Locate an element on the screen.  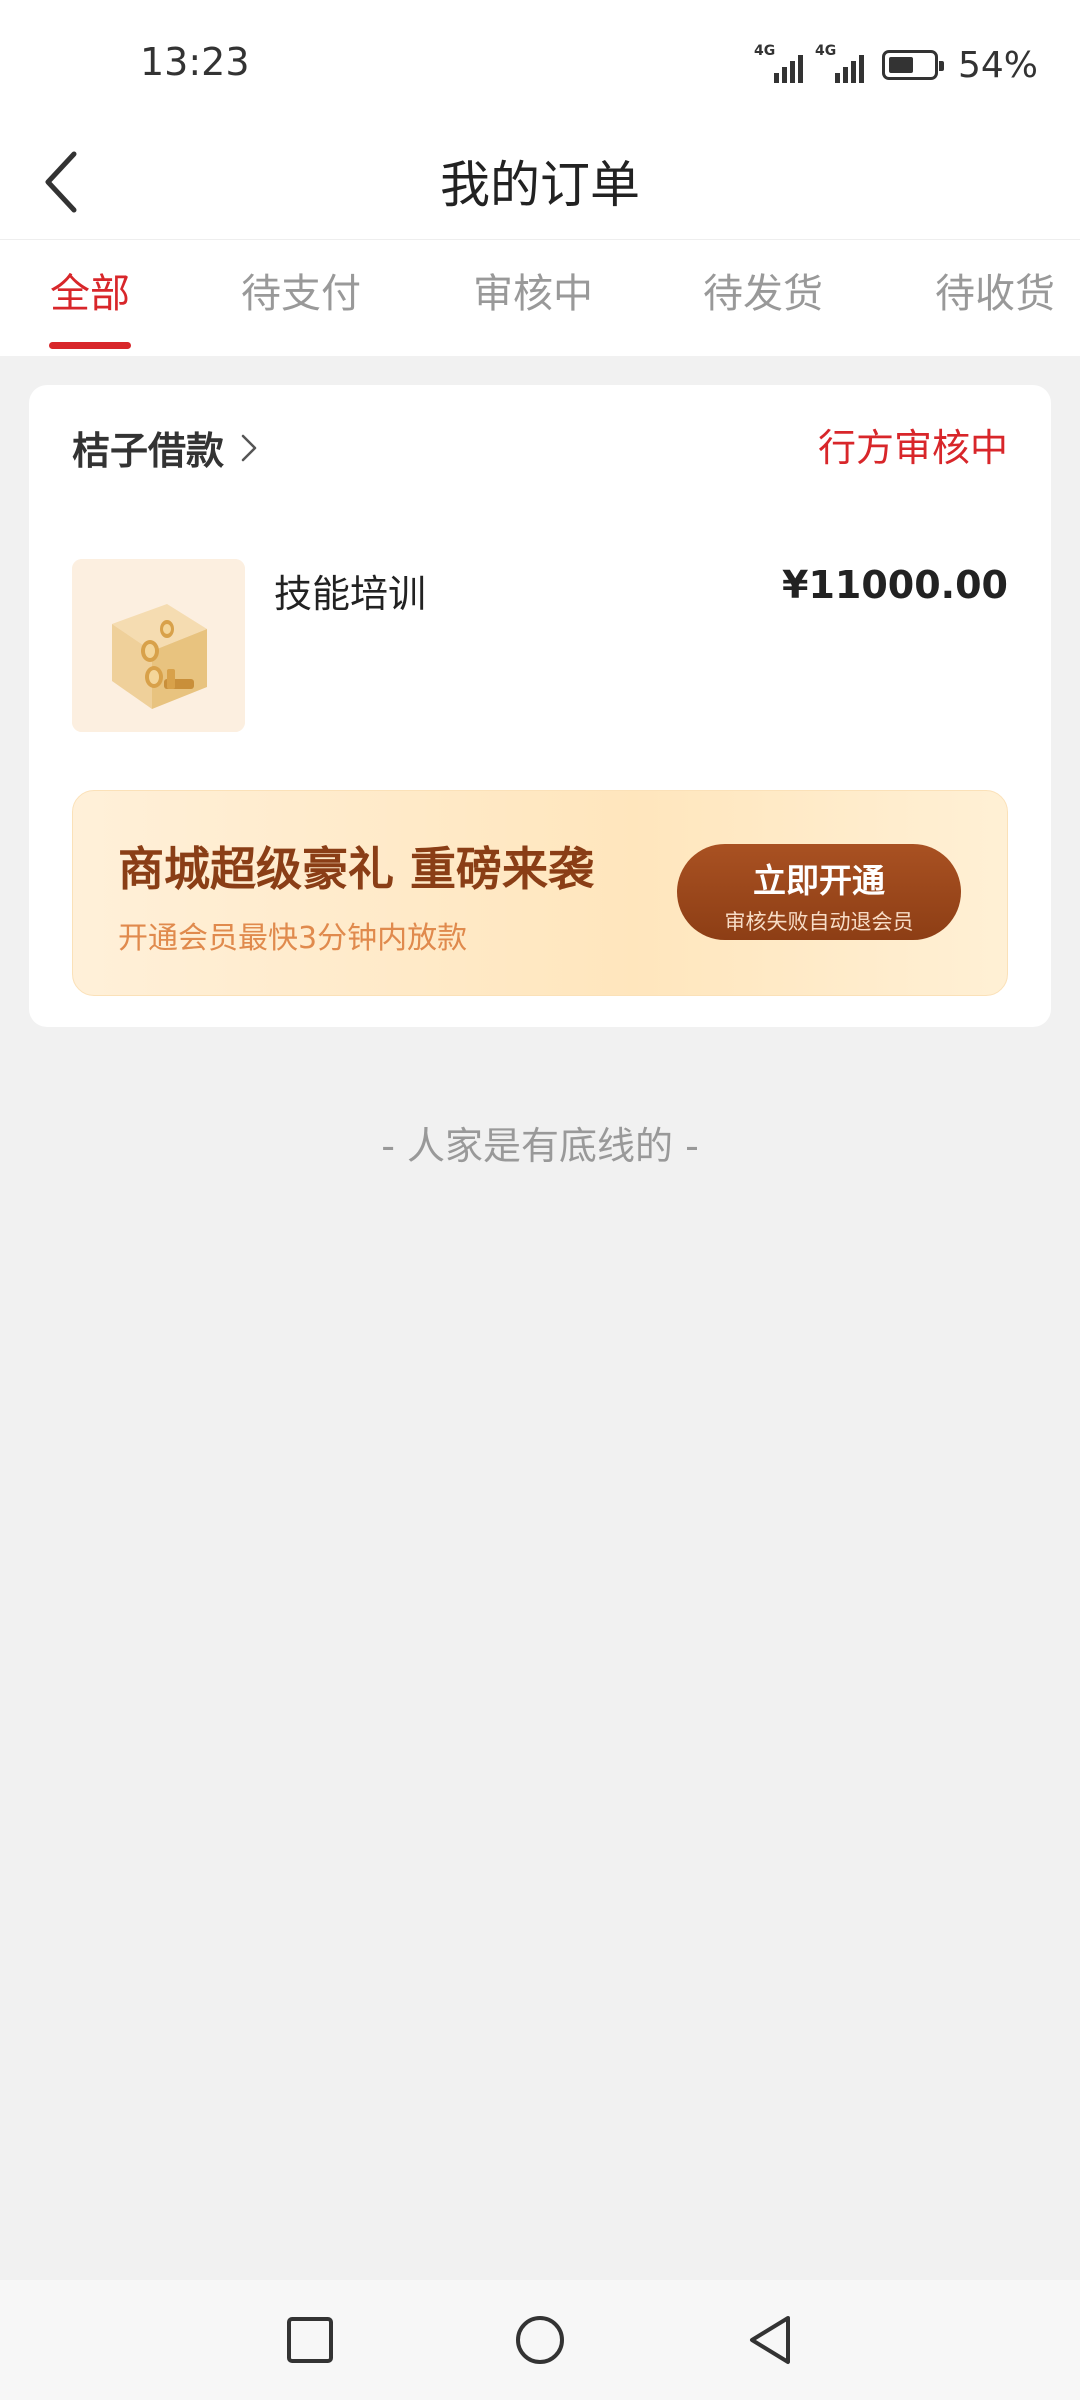
chevron-right-icon is located at coordinates (249, 447).